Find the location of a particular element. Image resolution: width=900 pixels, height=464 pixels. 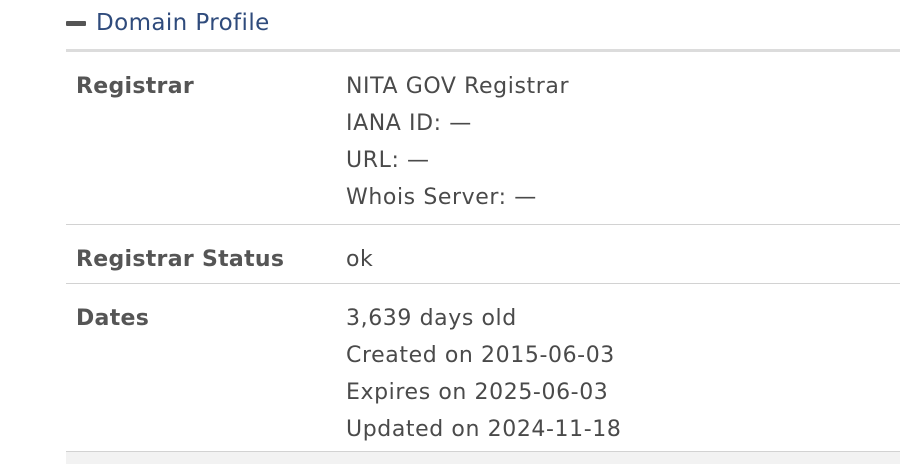

domain-age: 3,639 days old is located at coordinates (431, 318).